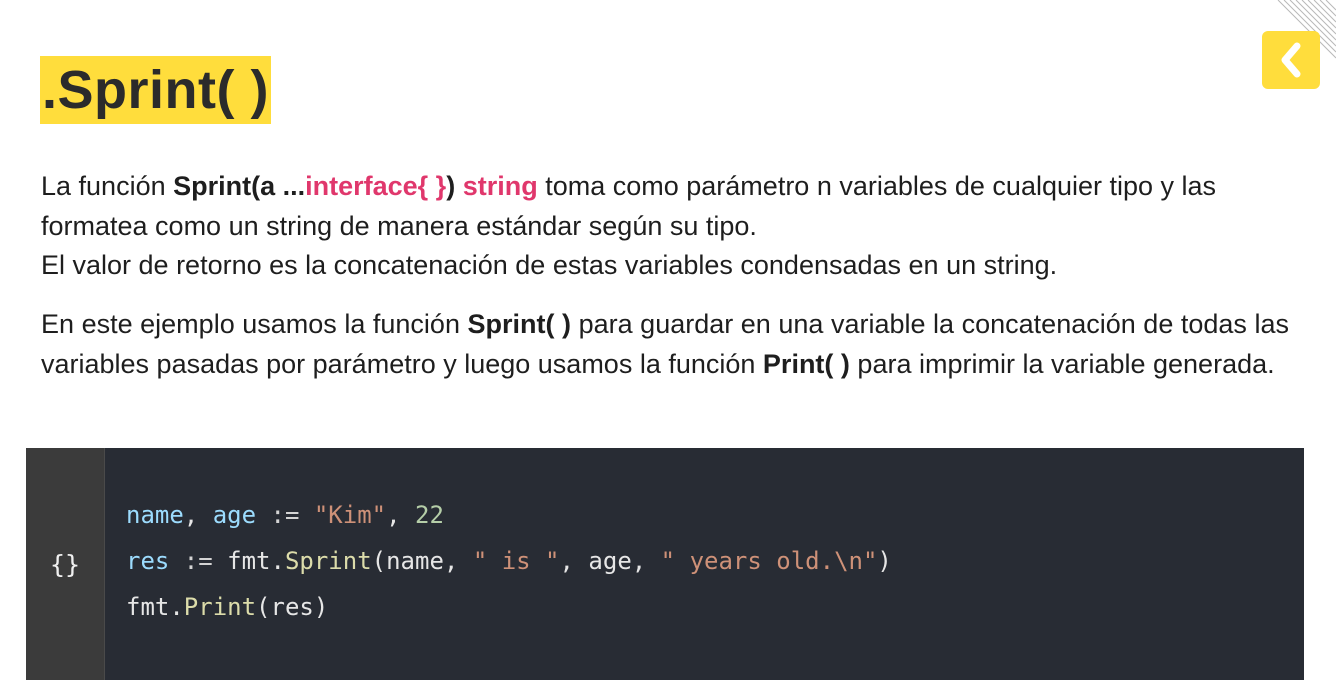 Image resolution: width=1336 pixels, height=692 pixels. What do you see at coordinates (148, 561) in the screenshot?
I see `code-token: res` at bounding box center [148, 561].